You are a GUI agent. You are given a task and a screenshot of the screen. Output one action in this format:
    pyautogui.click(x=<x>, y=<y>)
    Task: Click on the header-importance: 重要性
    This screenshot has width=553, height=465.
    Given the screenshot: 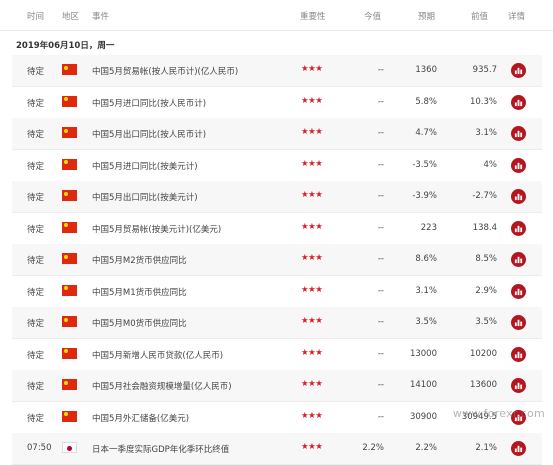 What is the action you would take?
    pyautogui.click(x=313, y=17)
    